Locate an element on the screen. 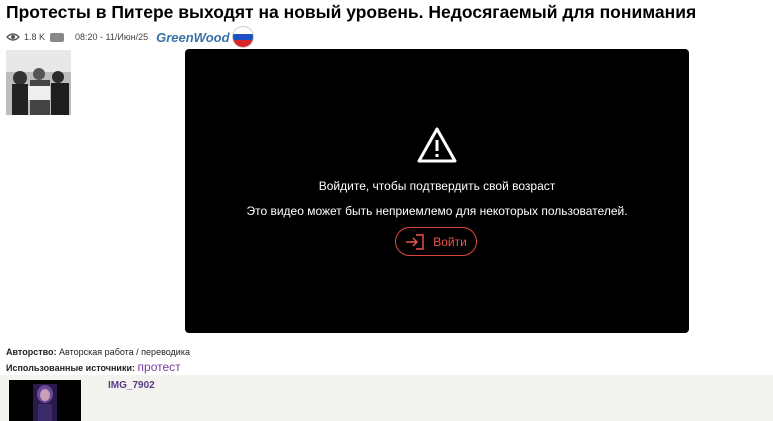  eye-icon is located at coordinates (13, 37).